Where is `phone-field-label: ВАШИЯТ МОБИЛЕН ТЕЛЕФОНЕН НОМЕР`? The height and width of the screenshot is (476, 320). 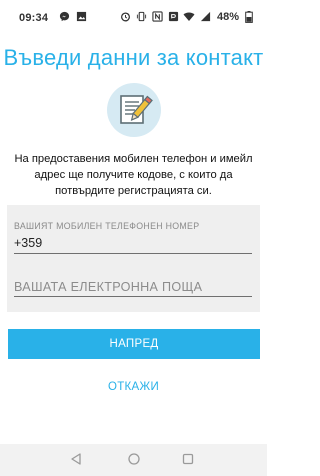 phone-field-label: ВАШИЯТ МОБИЛЕН ТЕЛЕФОНЕН НОМЕР is located at coordinates (107, 226).